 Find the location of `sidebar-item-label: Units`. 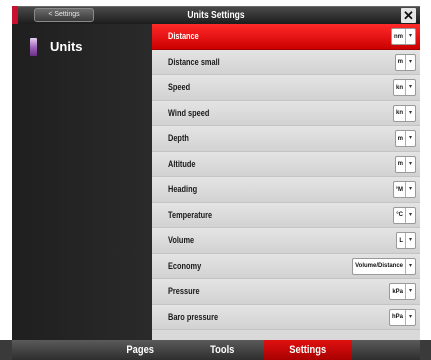

sidebar-item-label: Units is located at coordinates (66, 46).